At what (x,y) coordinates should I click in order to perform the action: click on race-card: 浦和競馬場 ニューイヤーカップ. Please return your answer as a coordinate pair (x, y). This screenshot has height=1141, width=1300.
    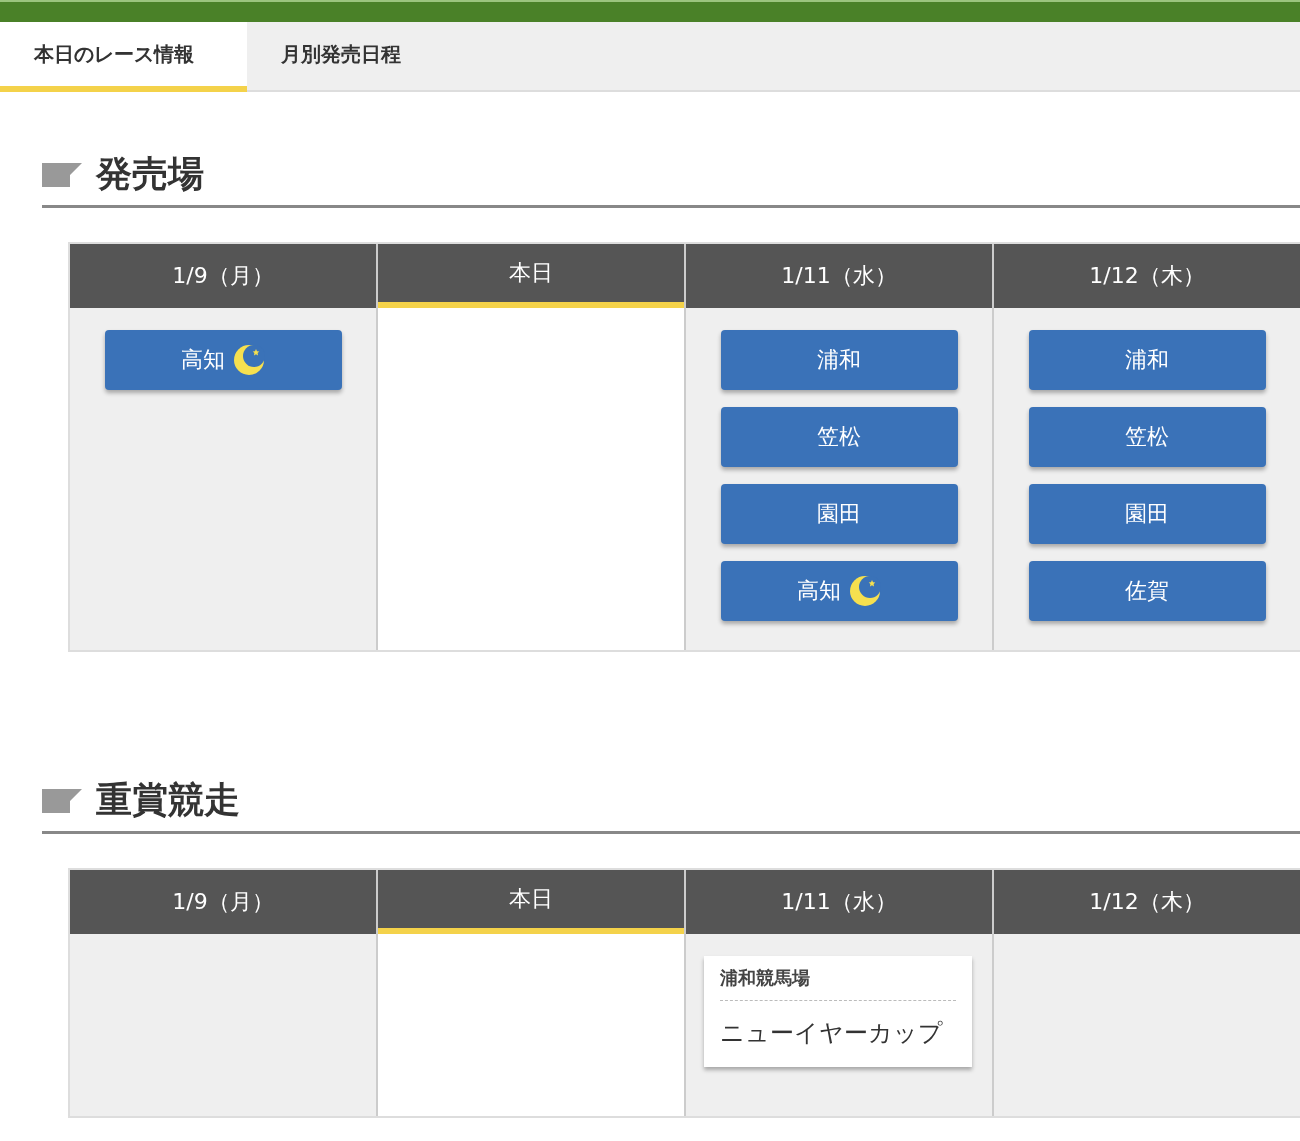
    Looking at the image, I should click on (838, 1011).